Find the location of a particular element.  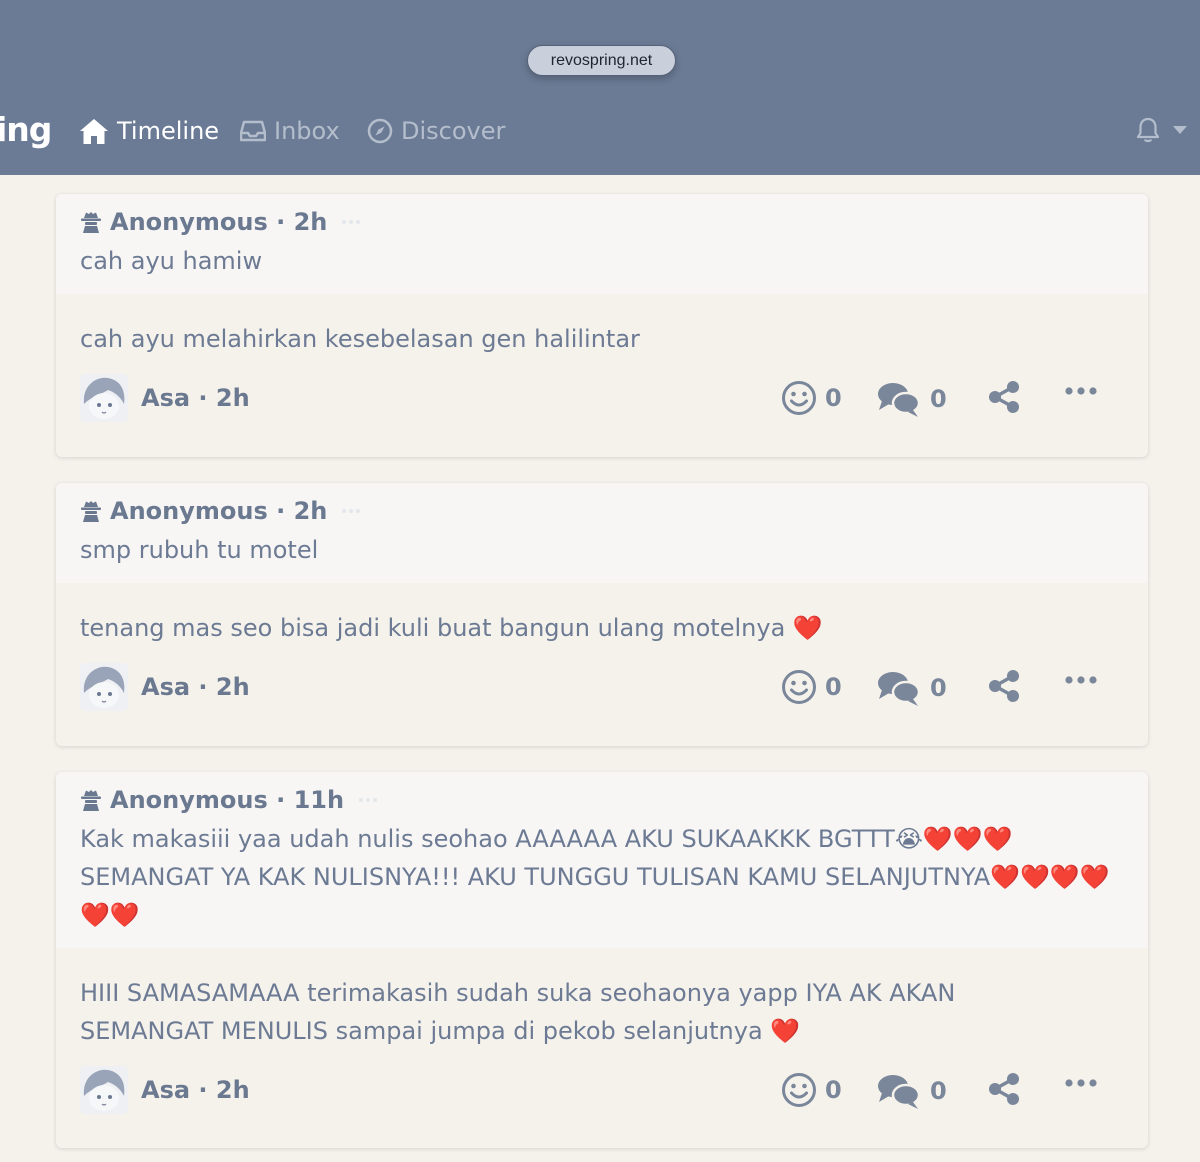

question-meta: Anonymous · 11h is located at coordinates (602, 800).